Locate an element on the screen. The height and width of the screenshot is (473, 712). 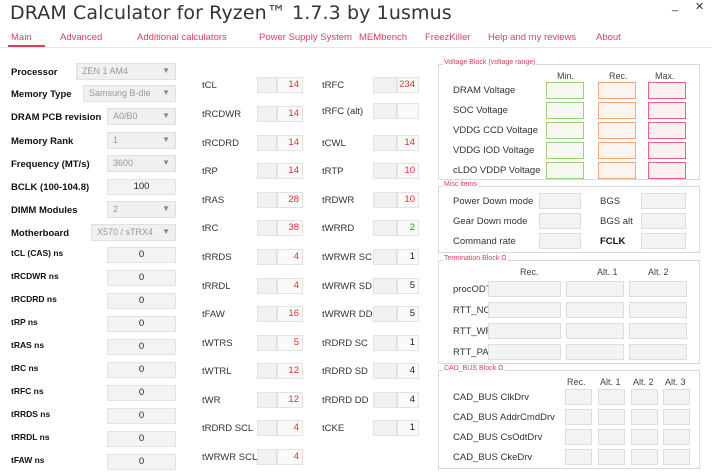
timing-auto-tcl is located at coordinates (267, 85).